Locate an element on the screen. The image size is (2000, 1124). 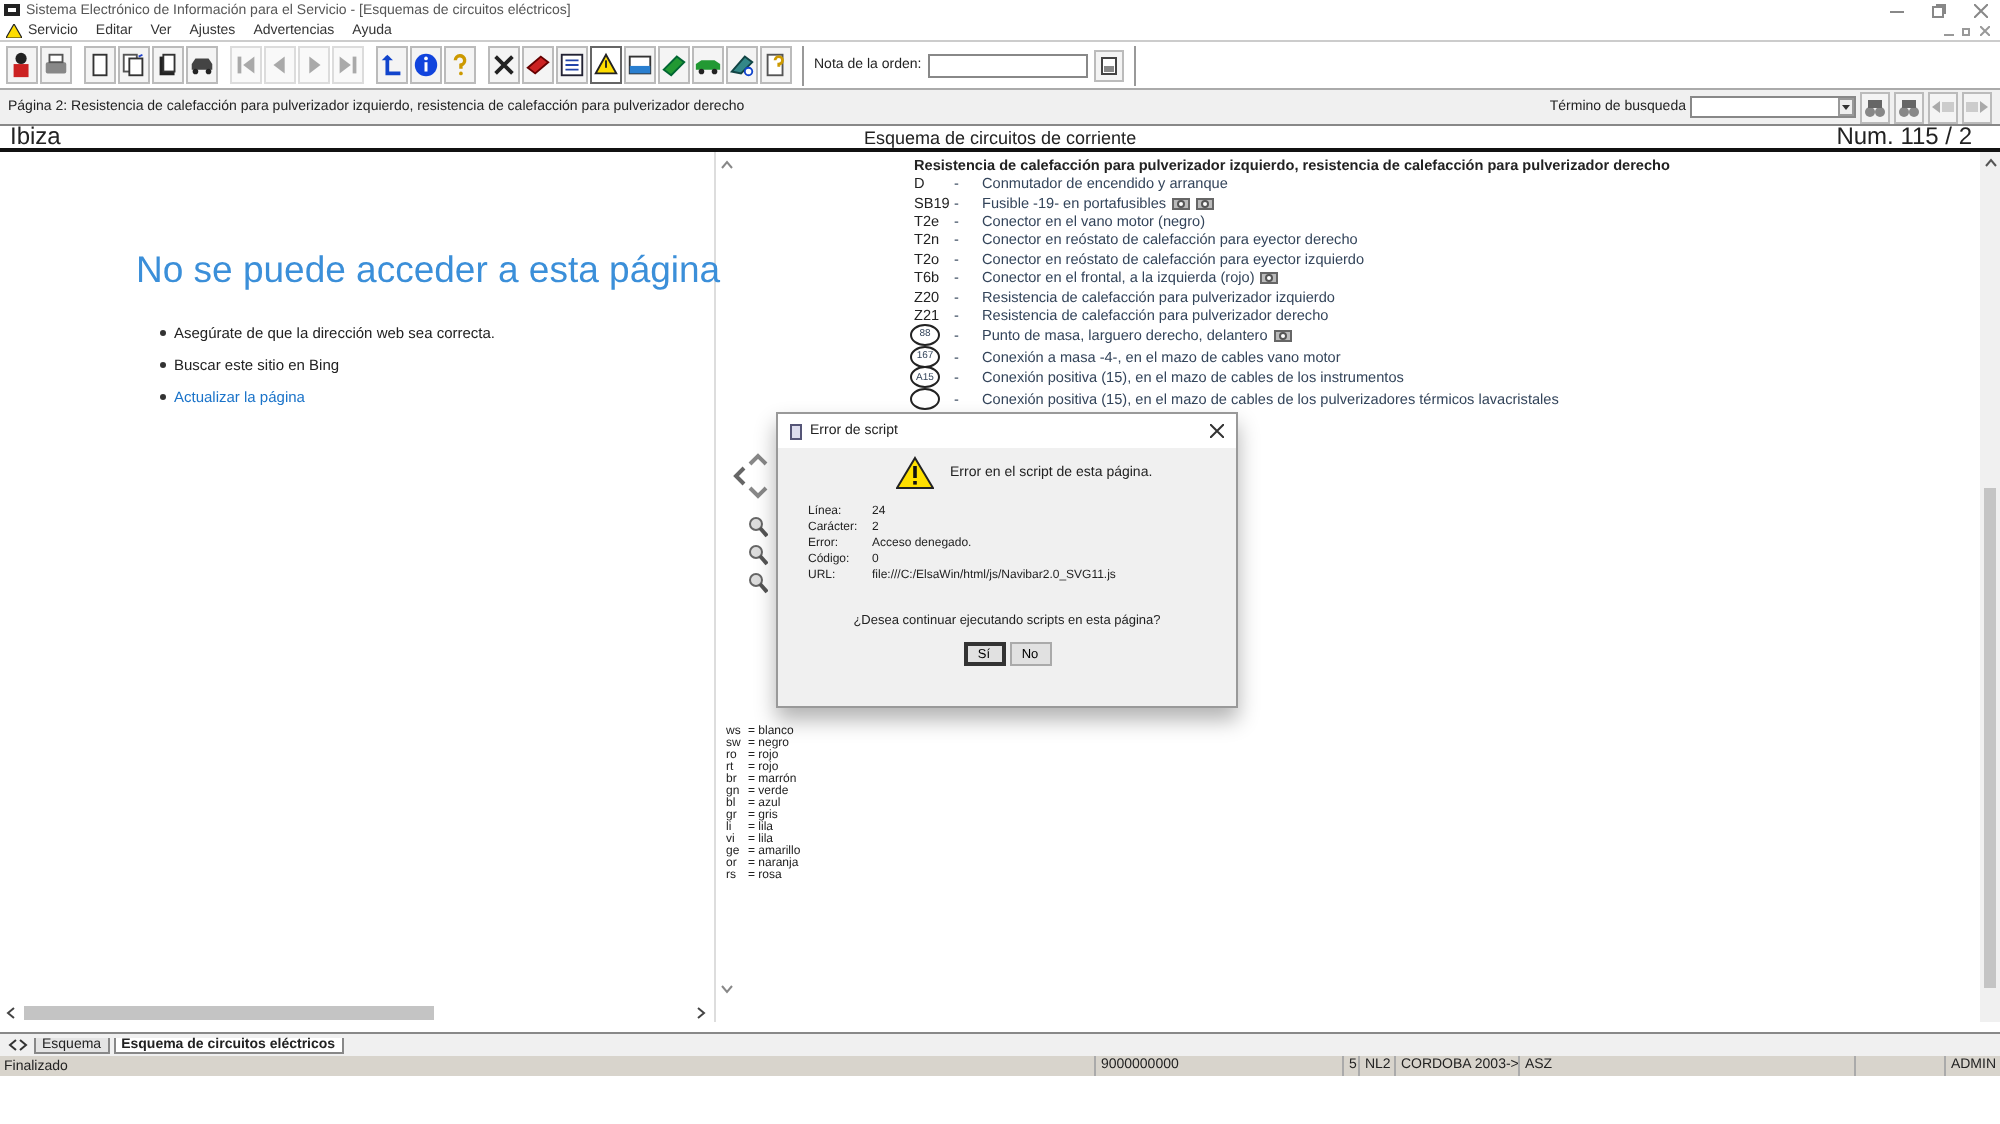
diagram-title: Esquema de circuitos de corriente is located at coordinates (1001, 138).